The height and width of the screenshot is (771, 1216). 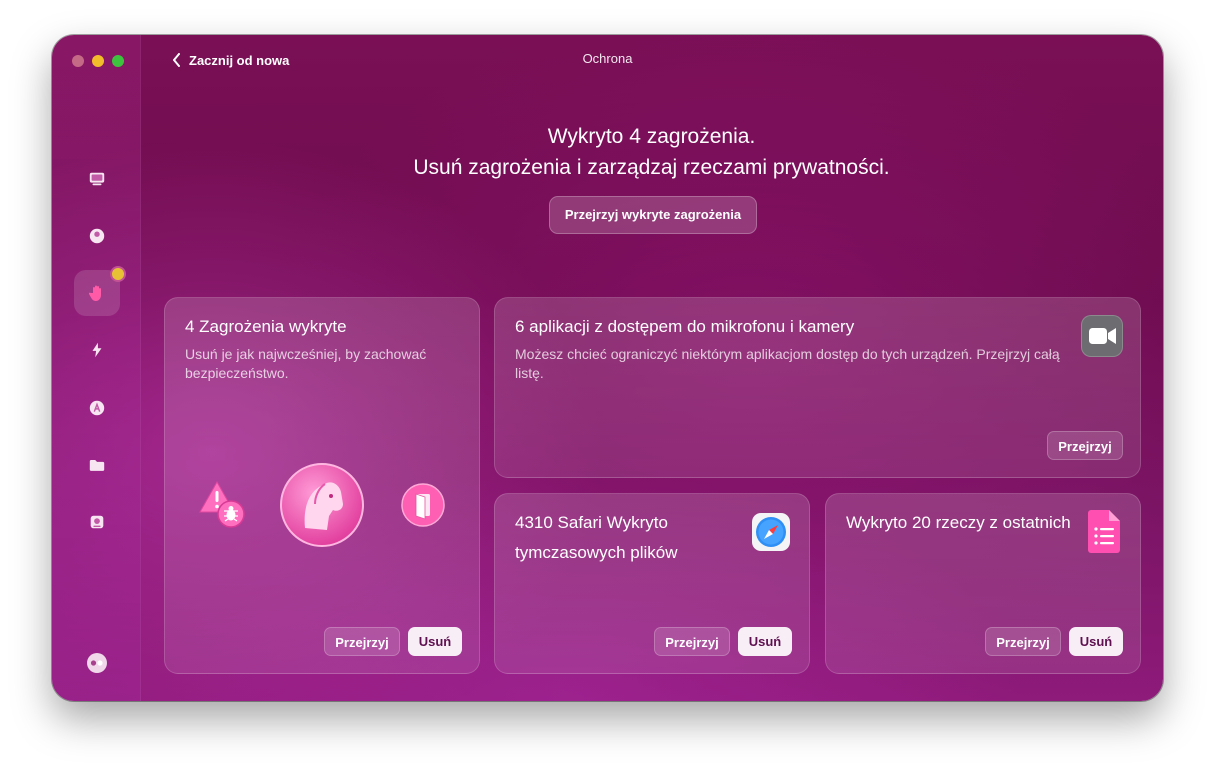 I want to click on sidebar-item-space, so click(x=97, y=522).